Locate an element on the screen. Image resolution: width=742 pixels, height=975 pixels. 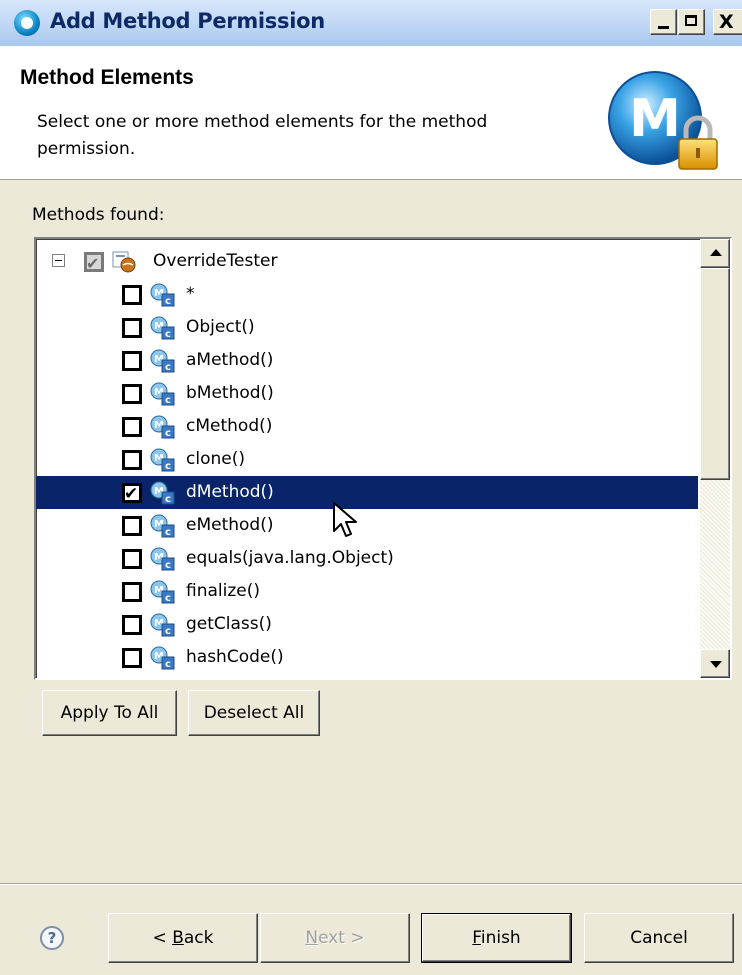
item-label: Object() is located at coordinates (220, 327).